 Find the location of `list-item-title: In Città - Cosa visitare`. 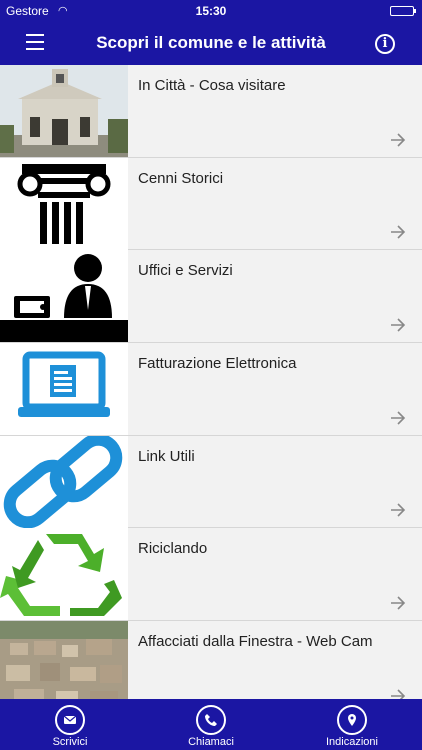

list-item-title: In Città - Cosa visitare is located at coordinates (212, 85).